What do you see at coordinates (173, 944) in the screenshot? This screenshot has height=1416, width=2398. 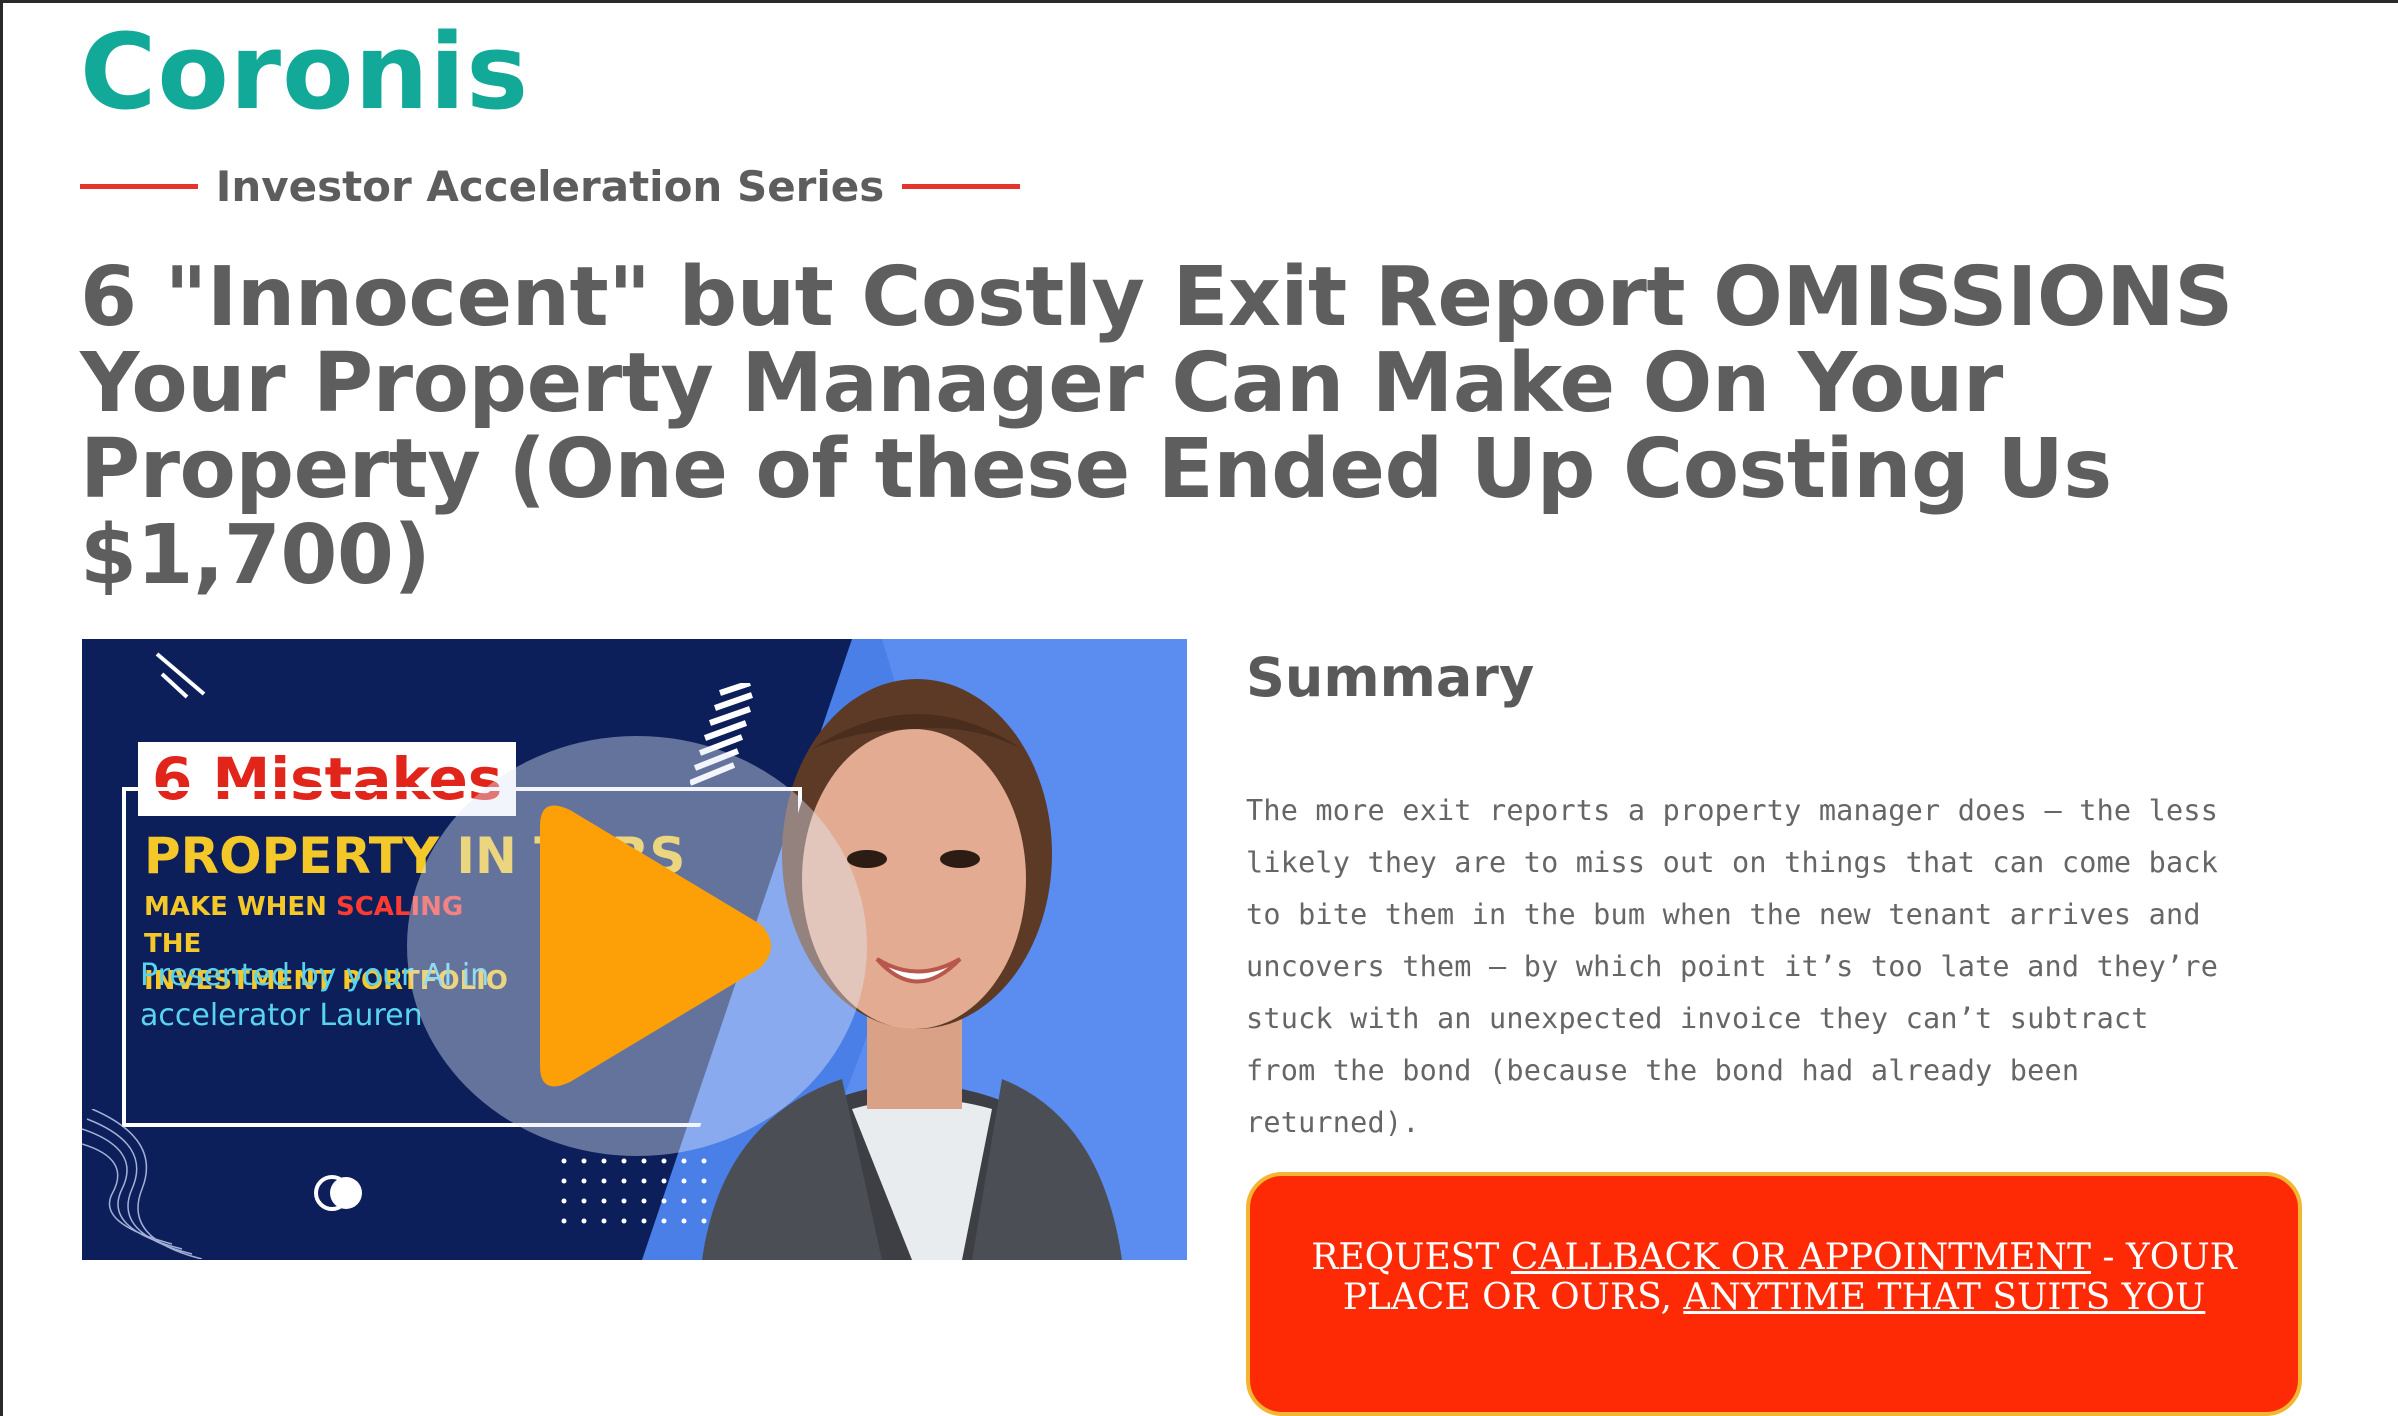 I see `video-subtitle-part2: THE` at bounding box center [173, 944].